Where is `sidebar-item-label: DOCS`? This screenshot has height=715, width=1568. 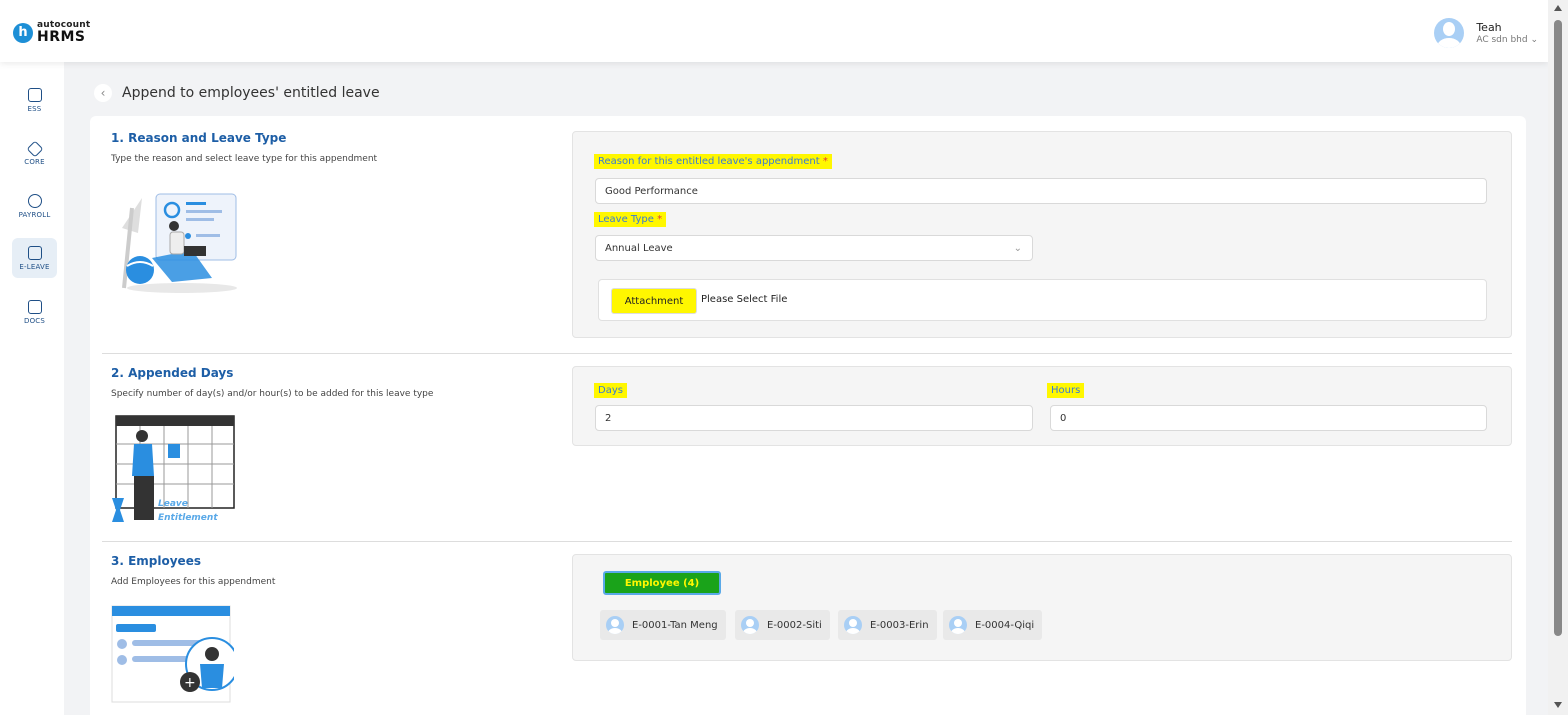 sidebar-item-label: DOCS is located at coordinates (34, 320).